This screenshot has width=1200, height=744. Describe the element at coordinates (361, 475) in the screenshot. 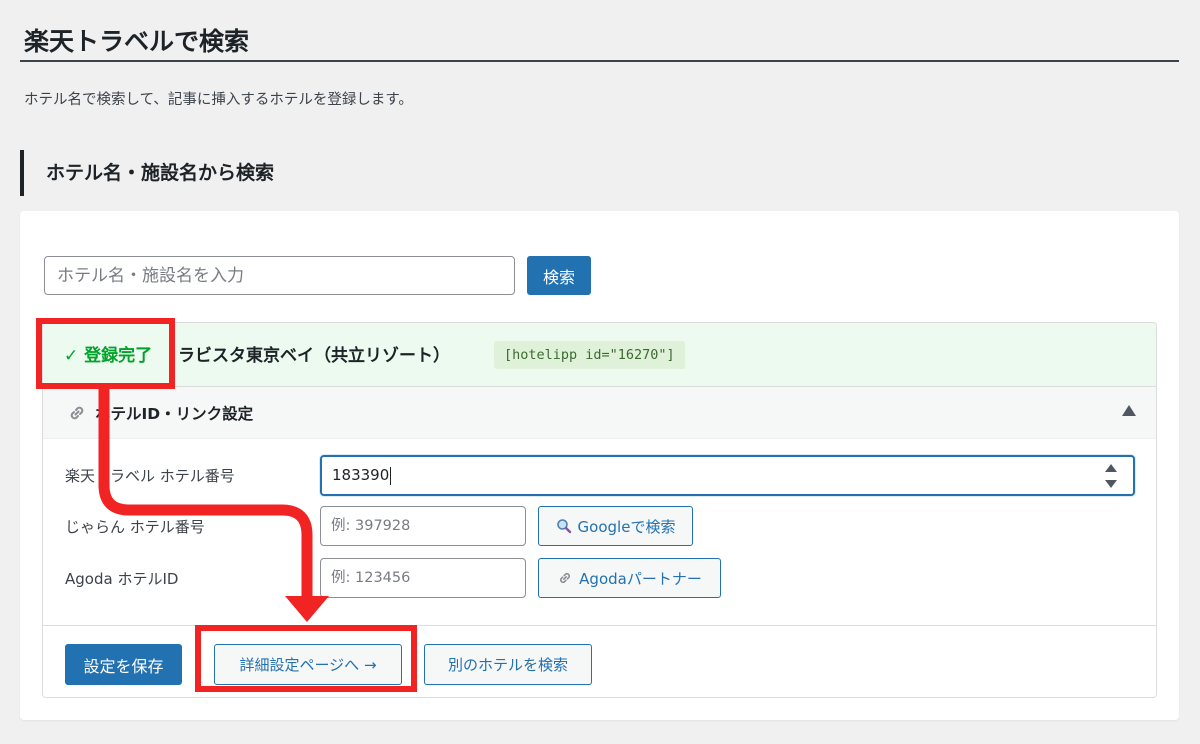

I see `rakuten-hotel-number-value: 183390` at that location.